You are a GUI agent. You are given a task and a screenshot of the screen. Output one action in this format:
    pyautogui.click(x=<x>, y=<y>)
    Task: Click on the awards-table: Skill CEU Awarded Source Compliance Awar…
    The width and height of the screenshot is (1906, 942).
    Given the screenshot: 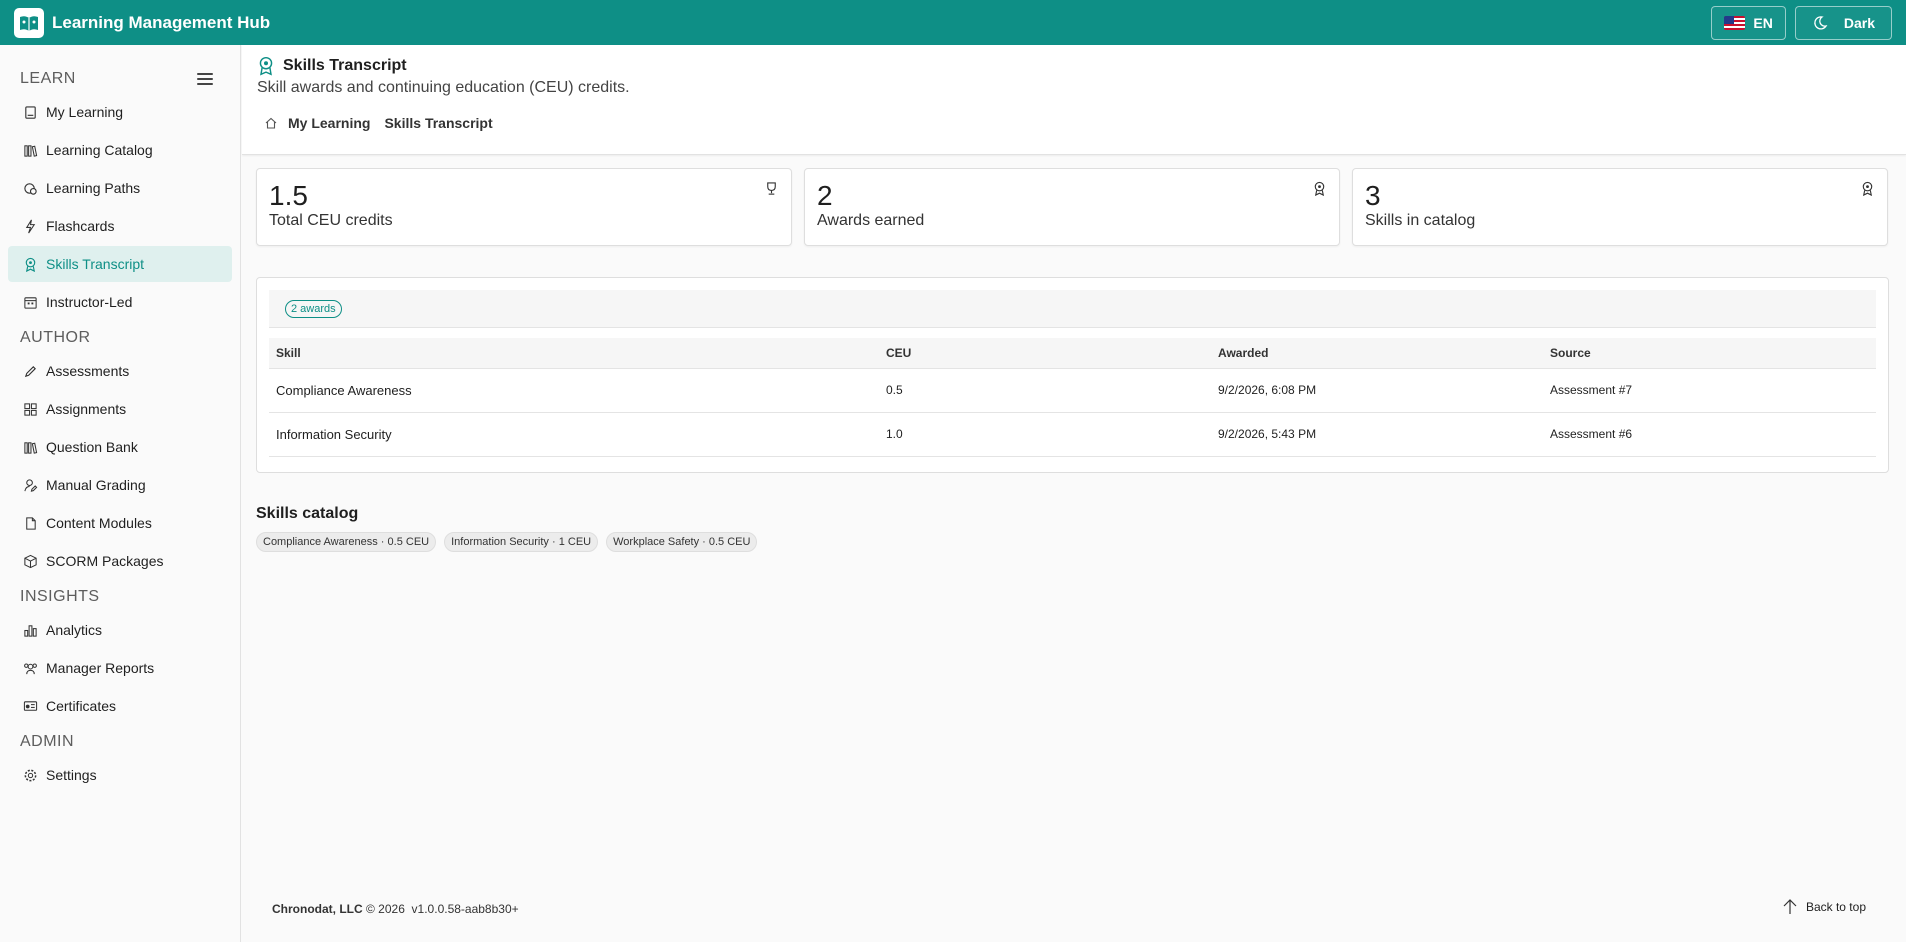 What is the action you would take?
    pyautogui.click(x=1072, y=397)
    